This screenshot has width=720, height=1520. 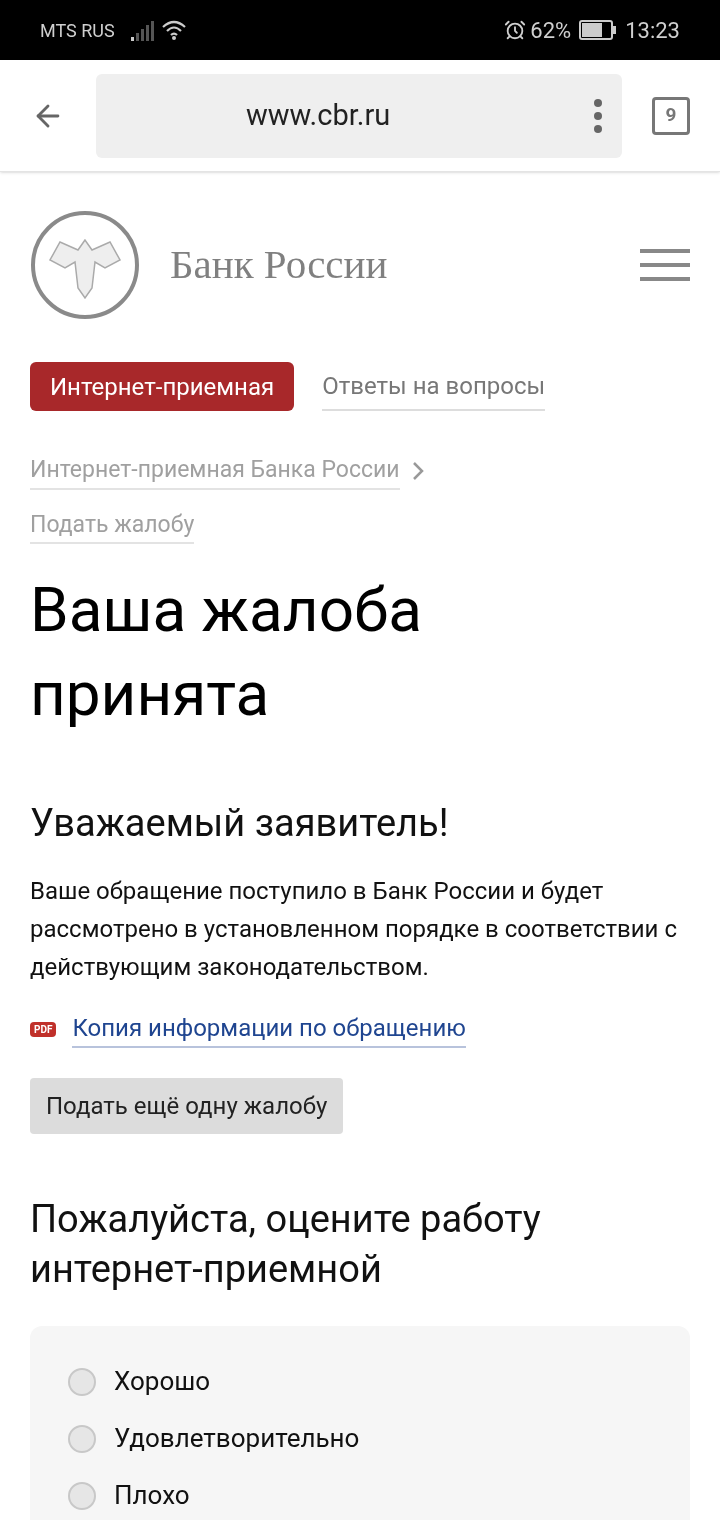 I want to click on battery-icon, so click(x=598, y=30).